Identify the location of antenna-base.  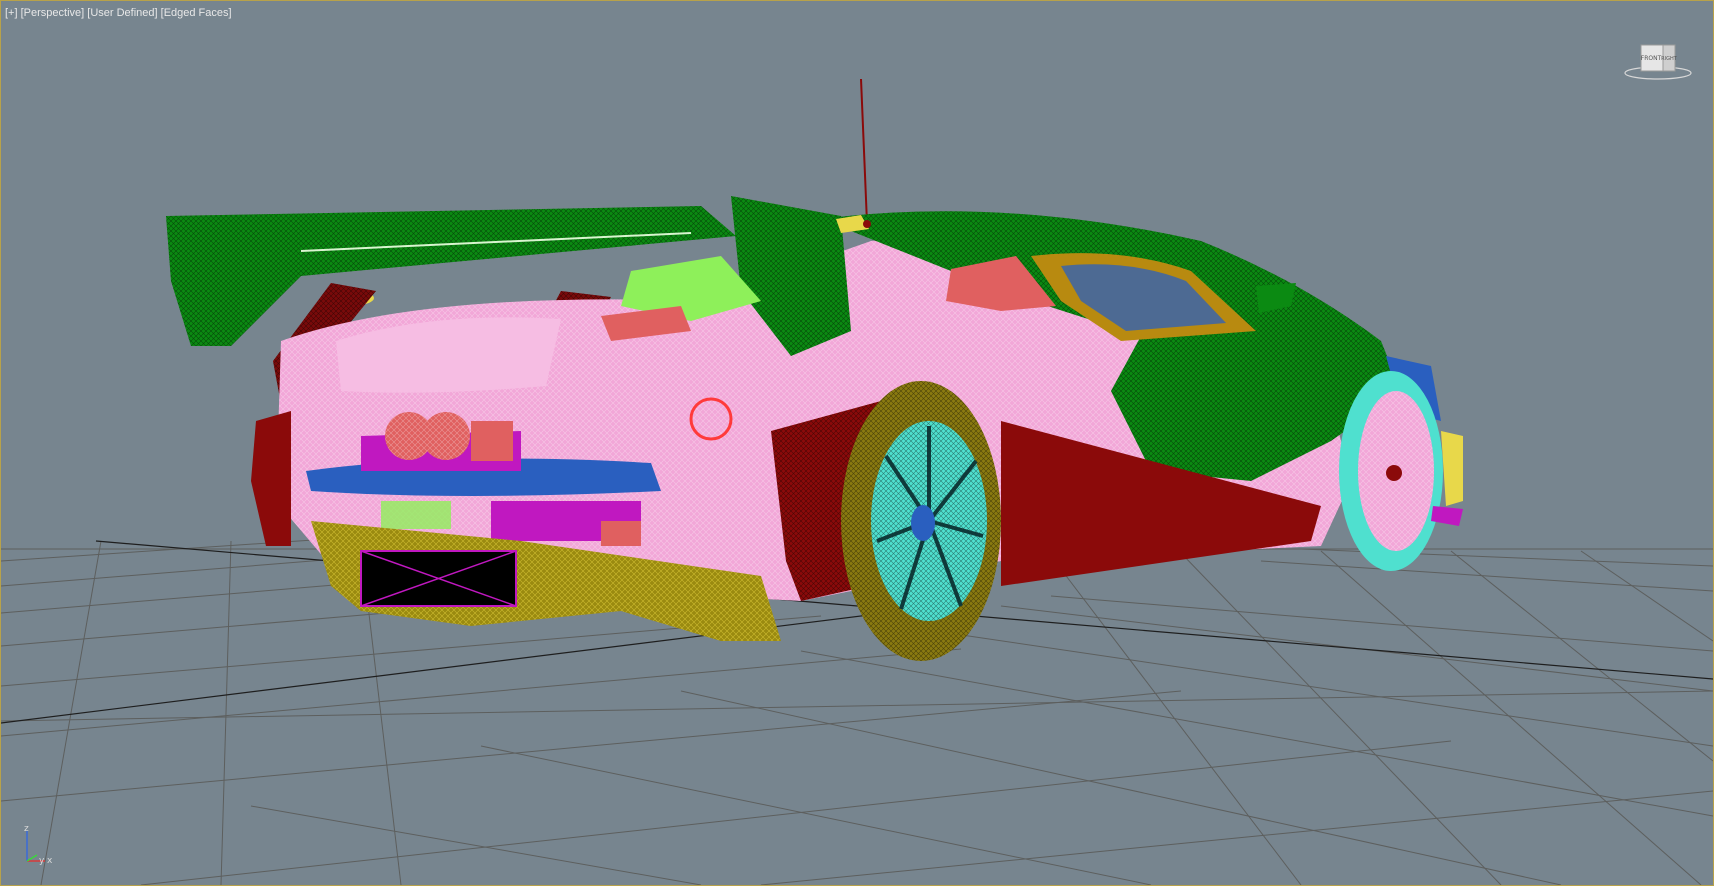
(867, 224).